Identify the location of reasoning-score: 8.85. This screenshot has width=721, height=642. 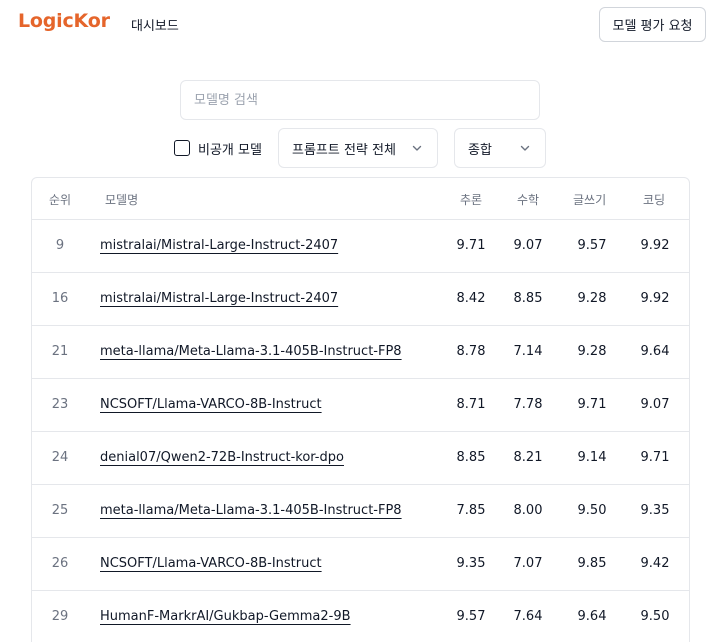
(471, 457).